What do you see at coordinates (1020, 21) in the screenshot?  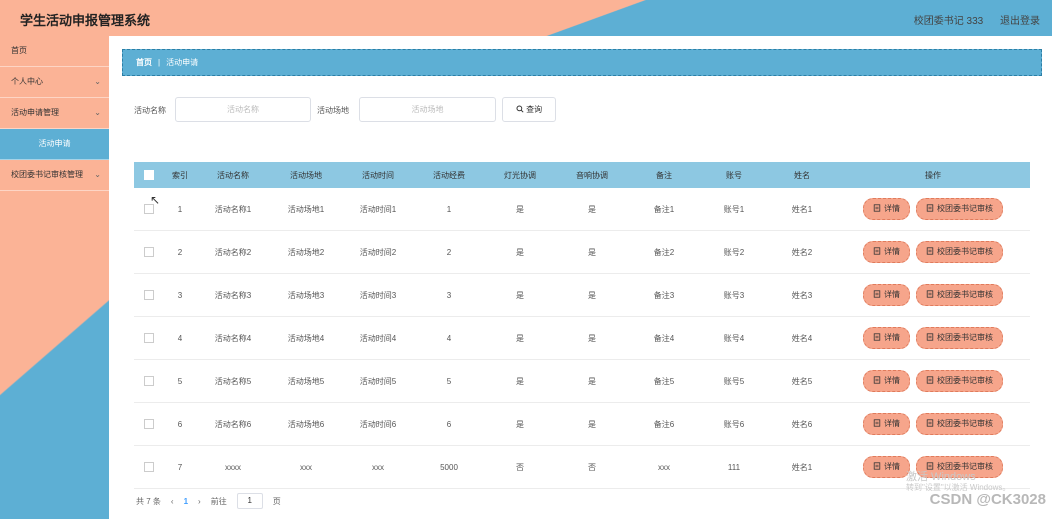 I see `logout-link: 退出登录` at bounding box center [1020, 21].